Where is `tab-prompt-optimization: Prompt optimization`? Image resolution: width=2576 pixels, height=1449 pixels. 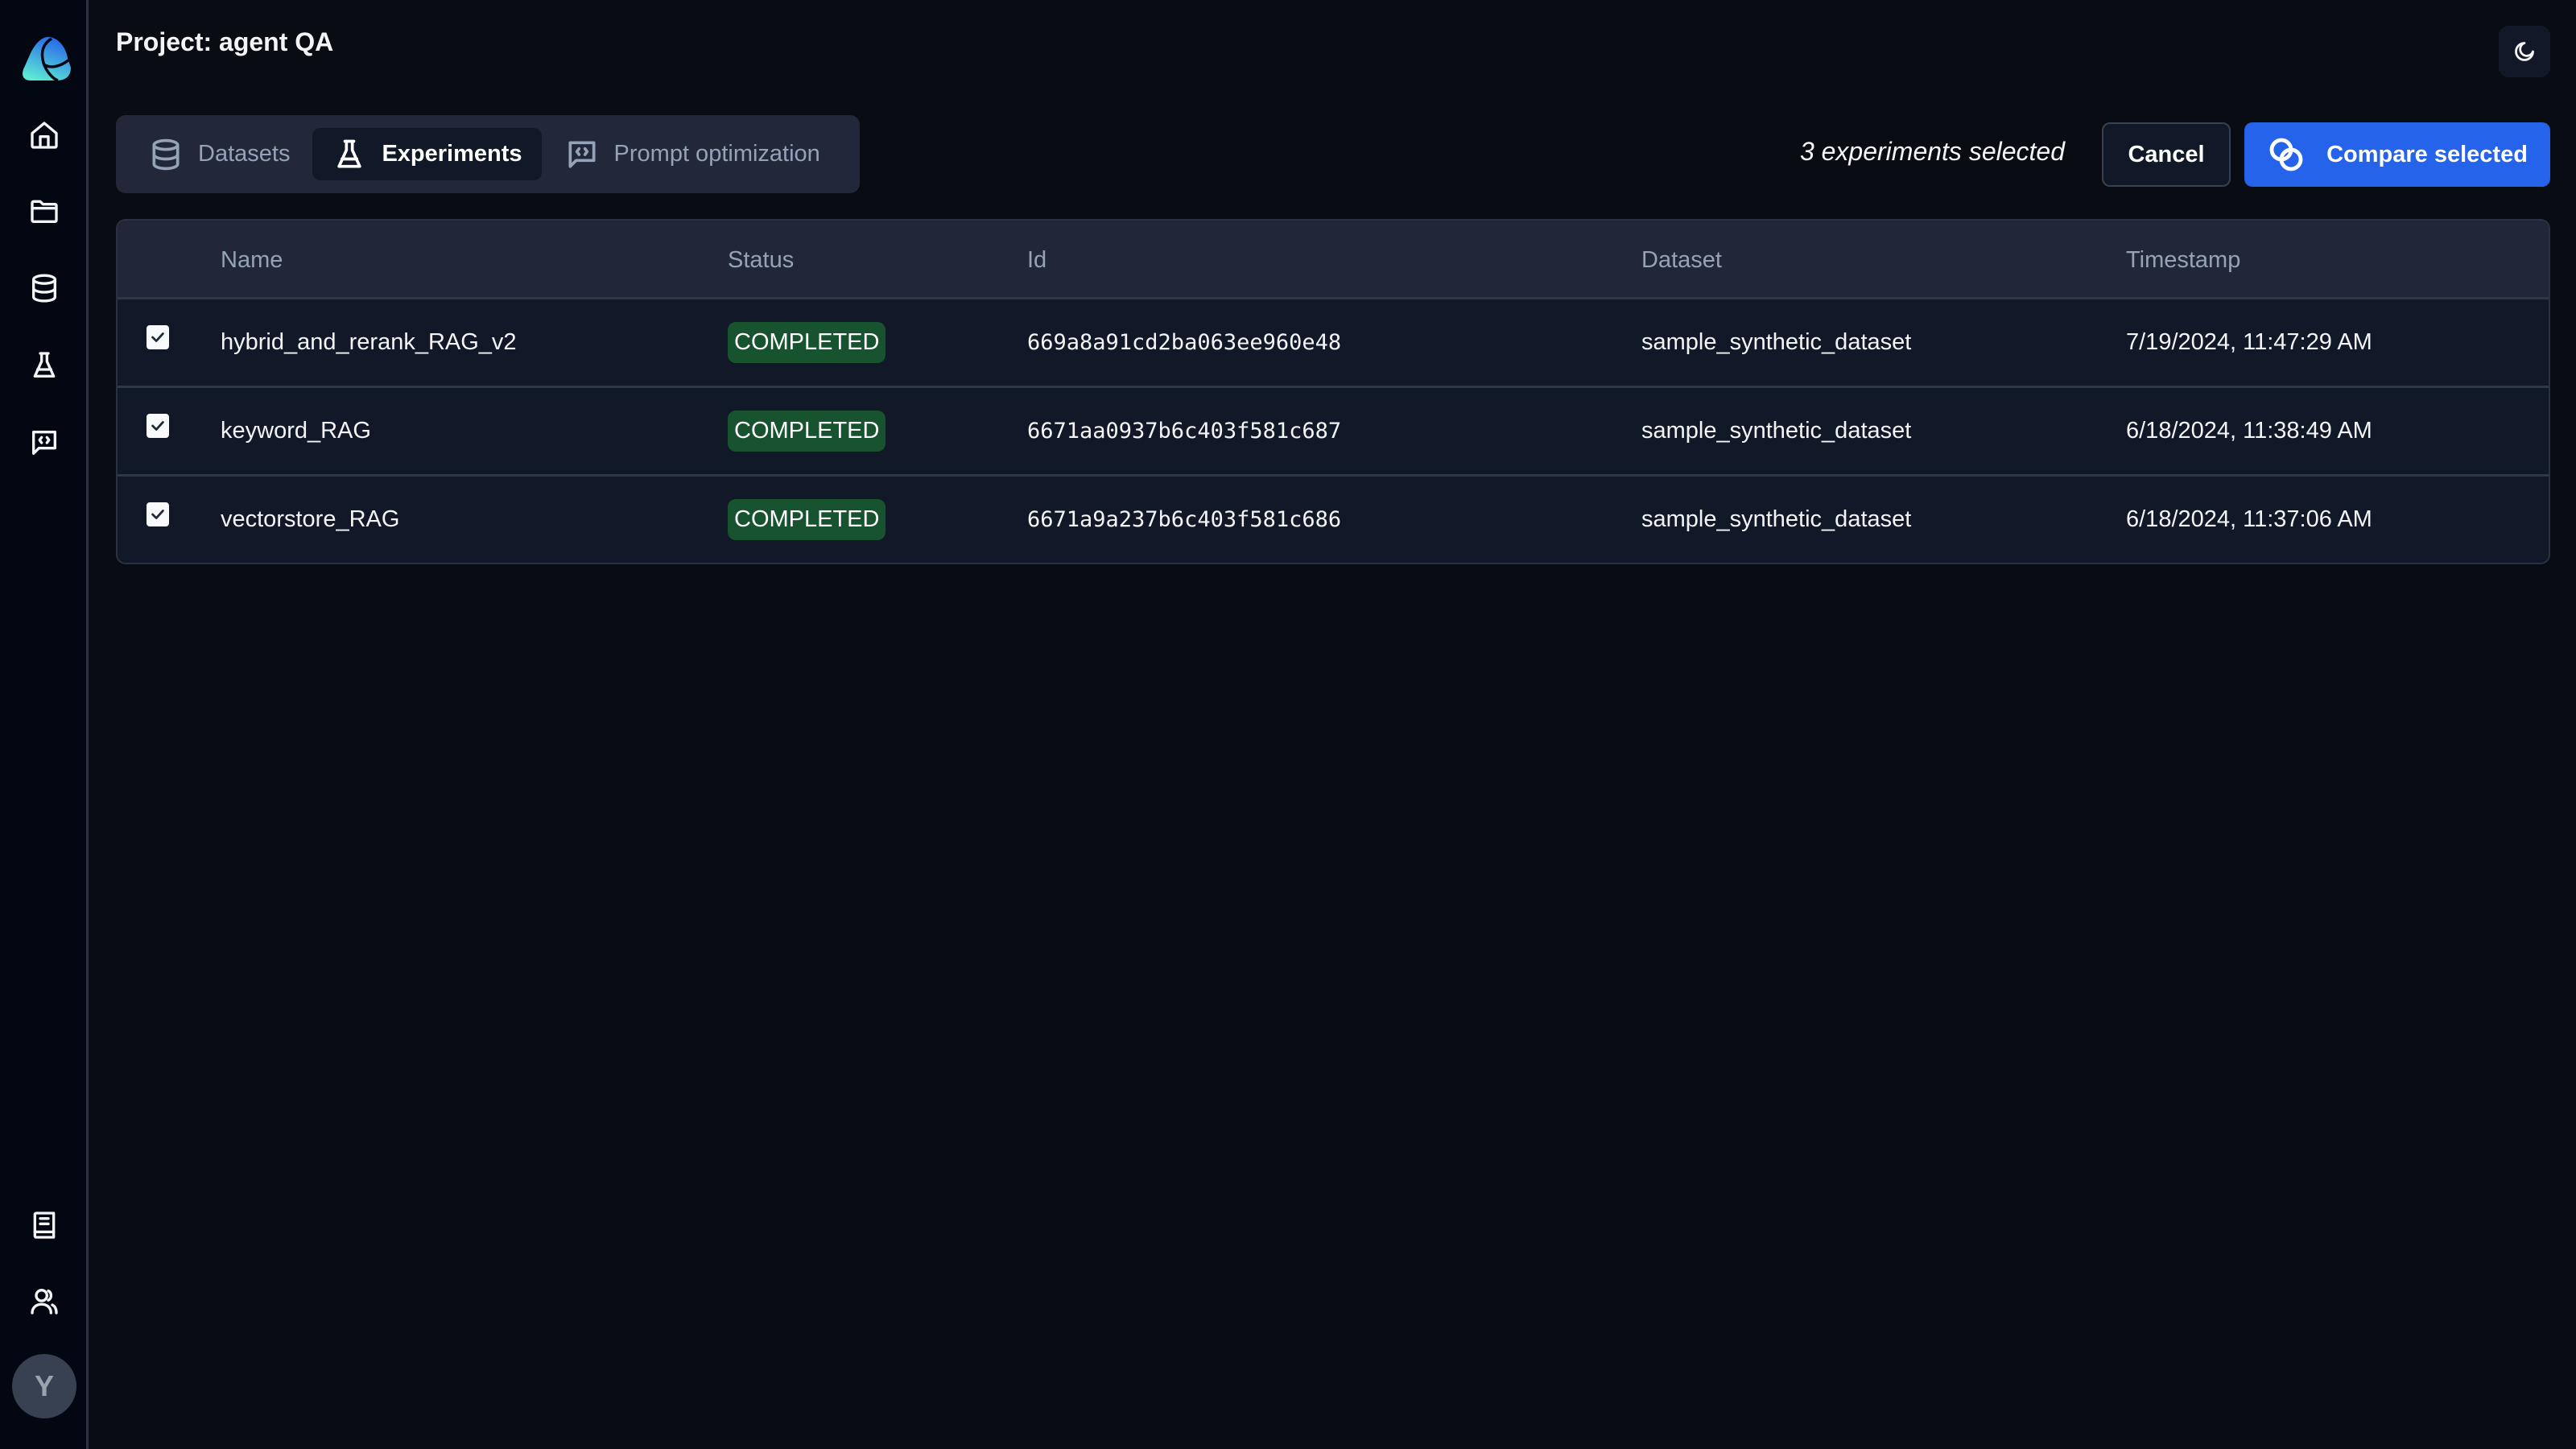
tab-prompt-optimization: Prompt optimization is located at coordinates (692, 154).